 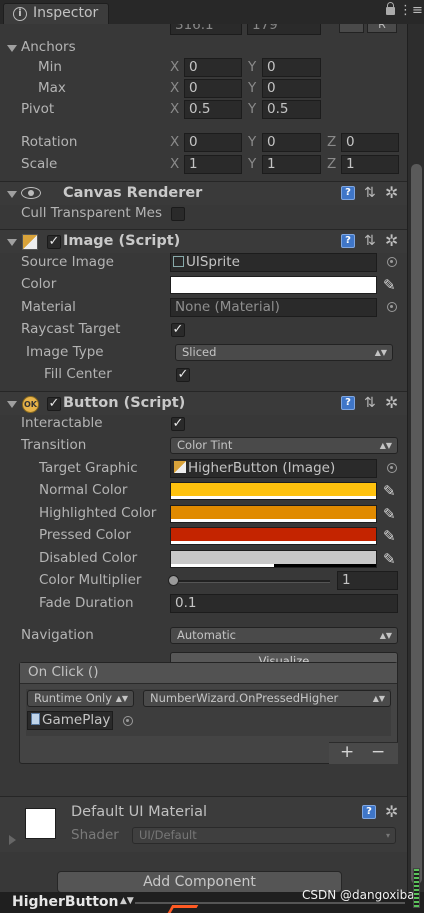 What do you see at coordinates (273, 262) in the screenshot?
I see `source-image-field: UISprite` at bounding box center [273, 262].